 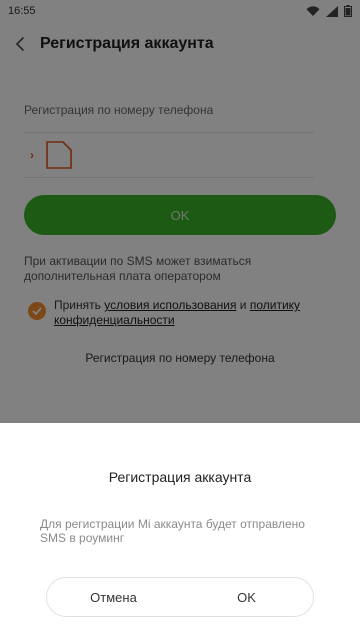 I want to click on dialog-ok-button: OK, so click(x=246, y=597).